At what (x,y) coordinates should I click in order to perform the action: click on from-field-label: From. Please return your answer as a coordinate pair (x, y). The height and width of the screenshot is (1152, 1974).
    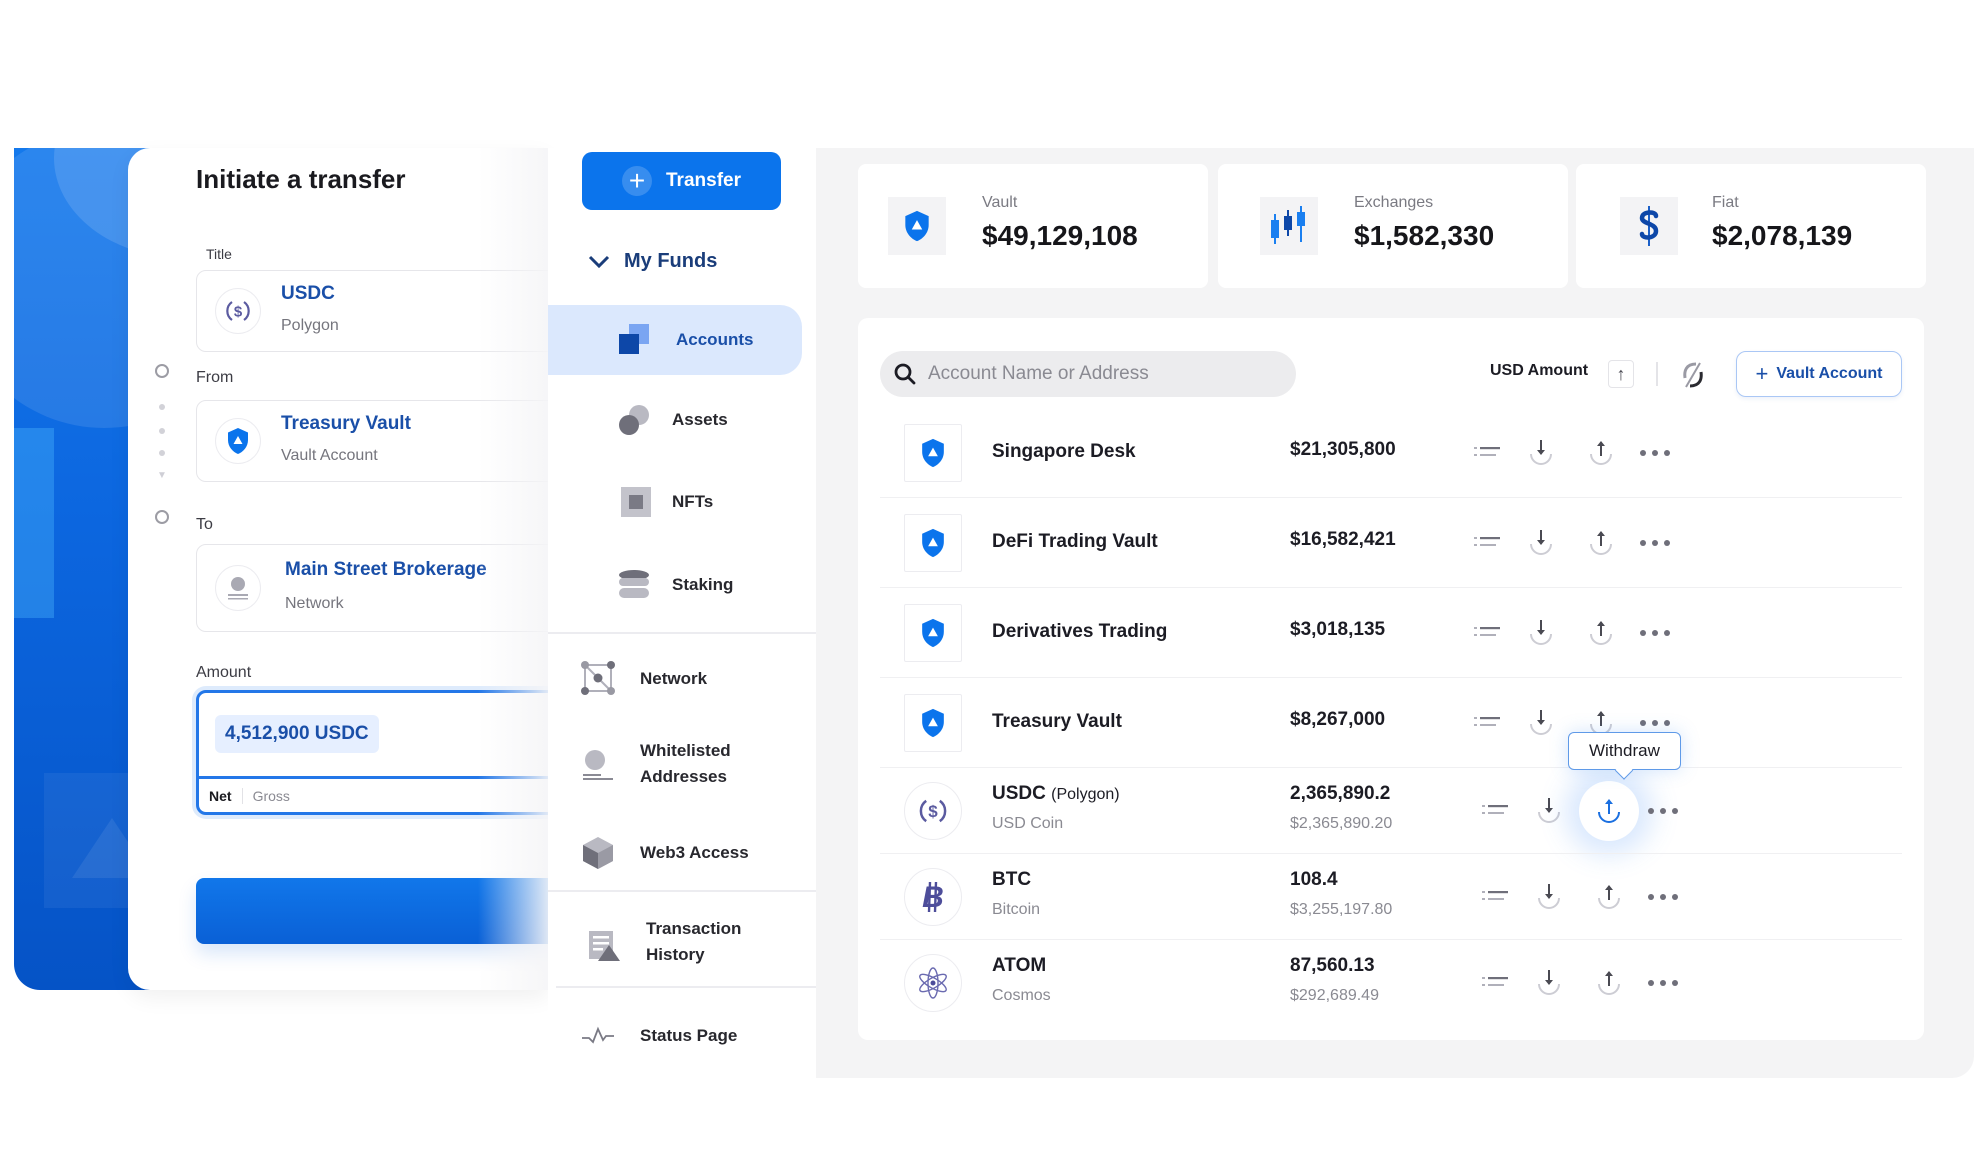
    Looking at the image, I should click on (215, 377).